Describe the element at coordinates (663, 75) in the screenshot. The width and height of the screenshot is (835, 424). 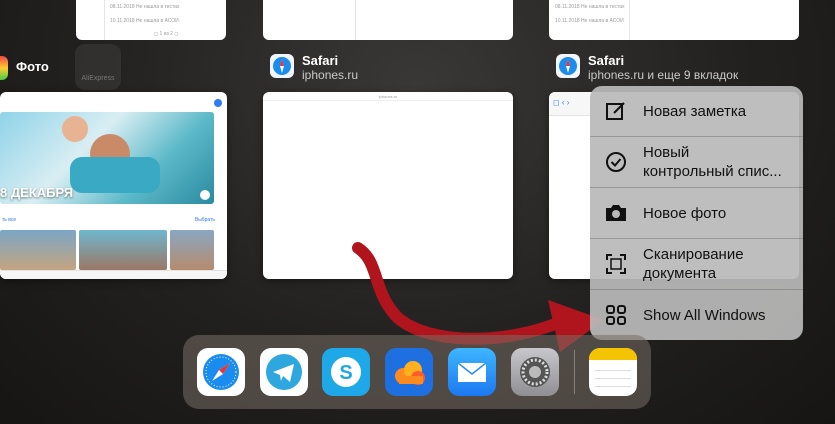
I see `app-subtitle: iphones.ru и еще 9 вкладок` at that location.